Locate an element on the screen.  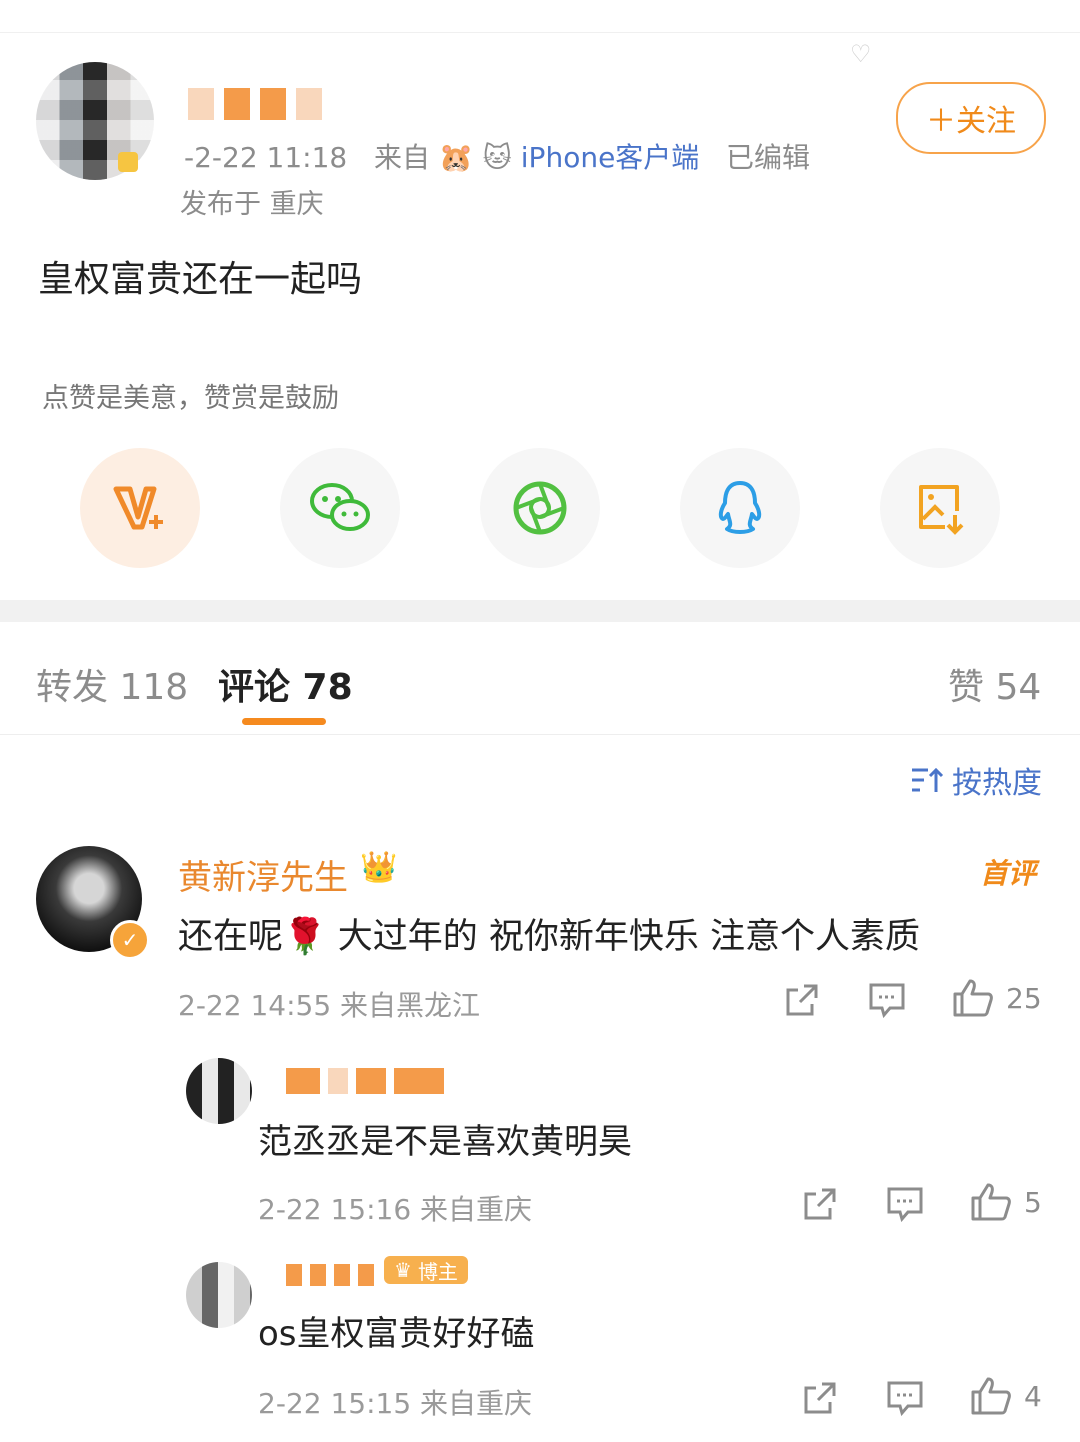
wechat-icon is located at coordinates (340, 508).